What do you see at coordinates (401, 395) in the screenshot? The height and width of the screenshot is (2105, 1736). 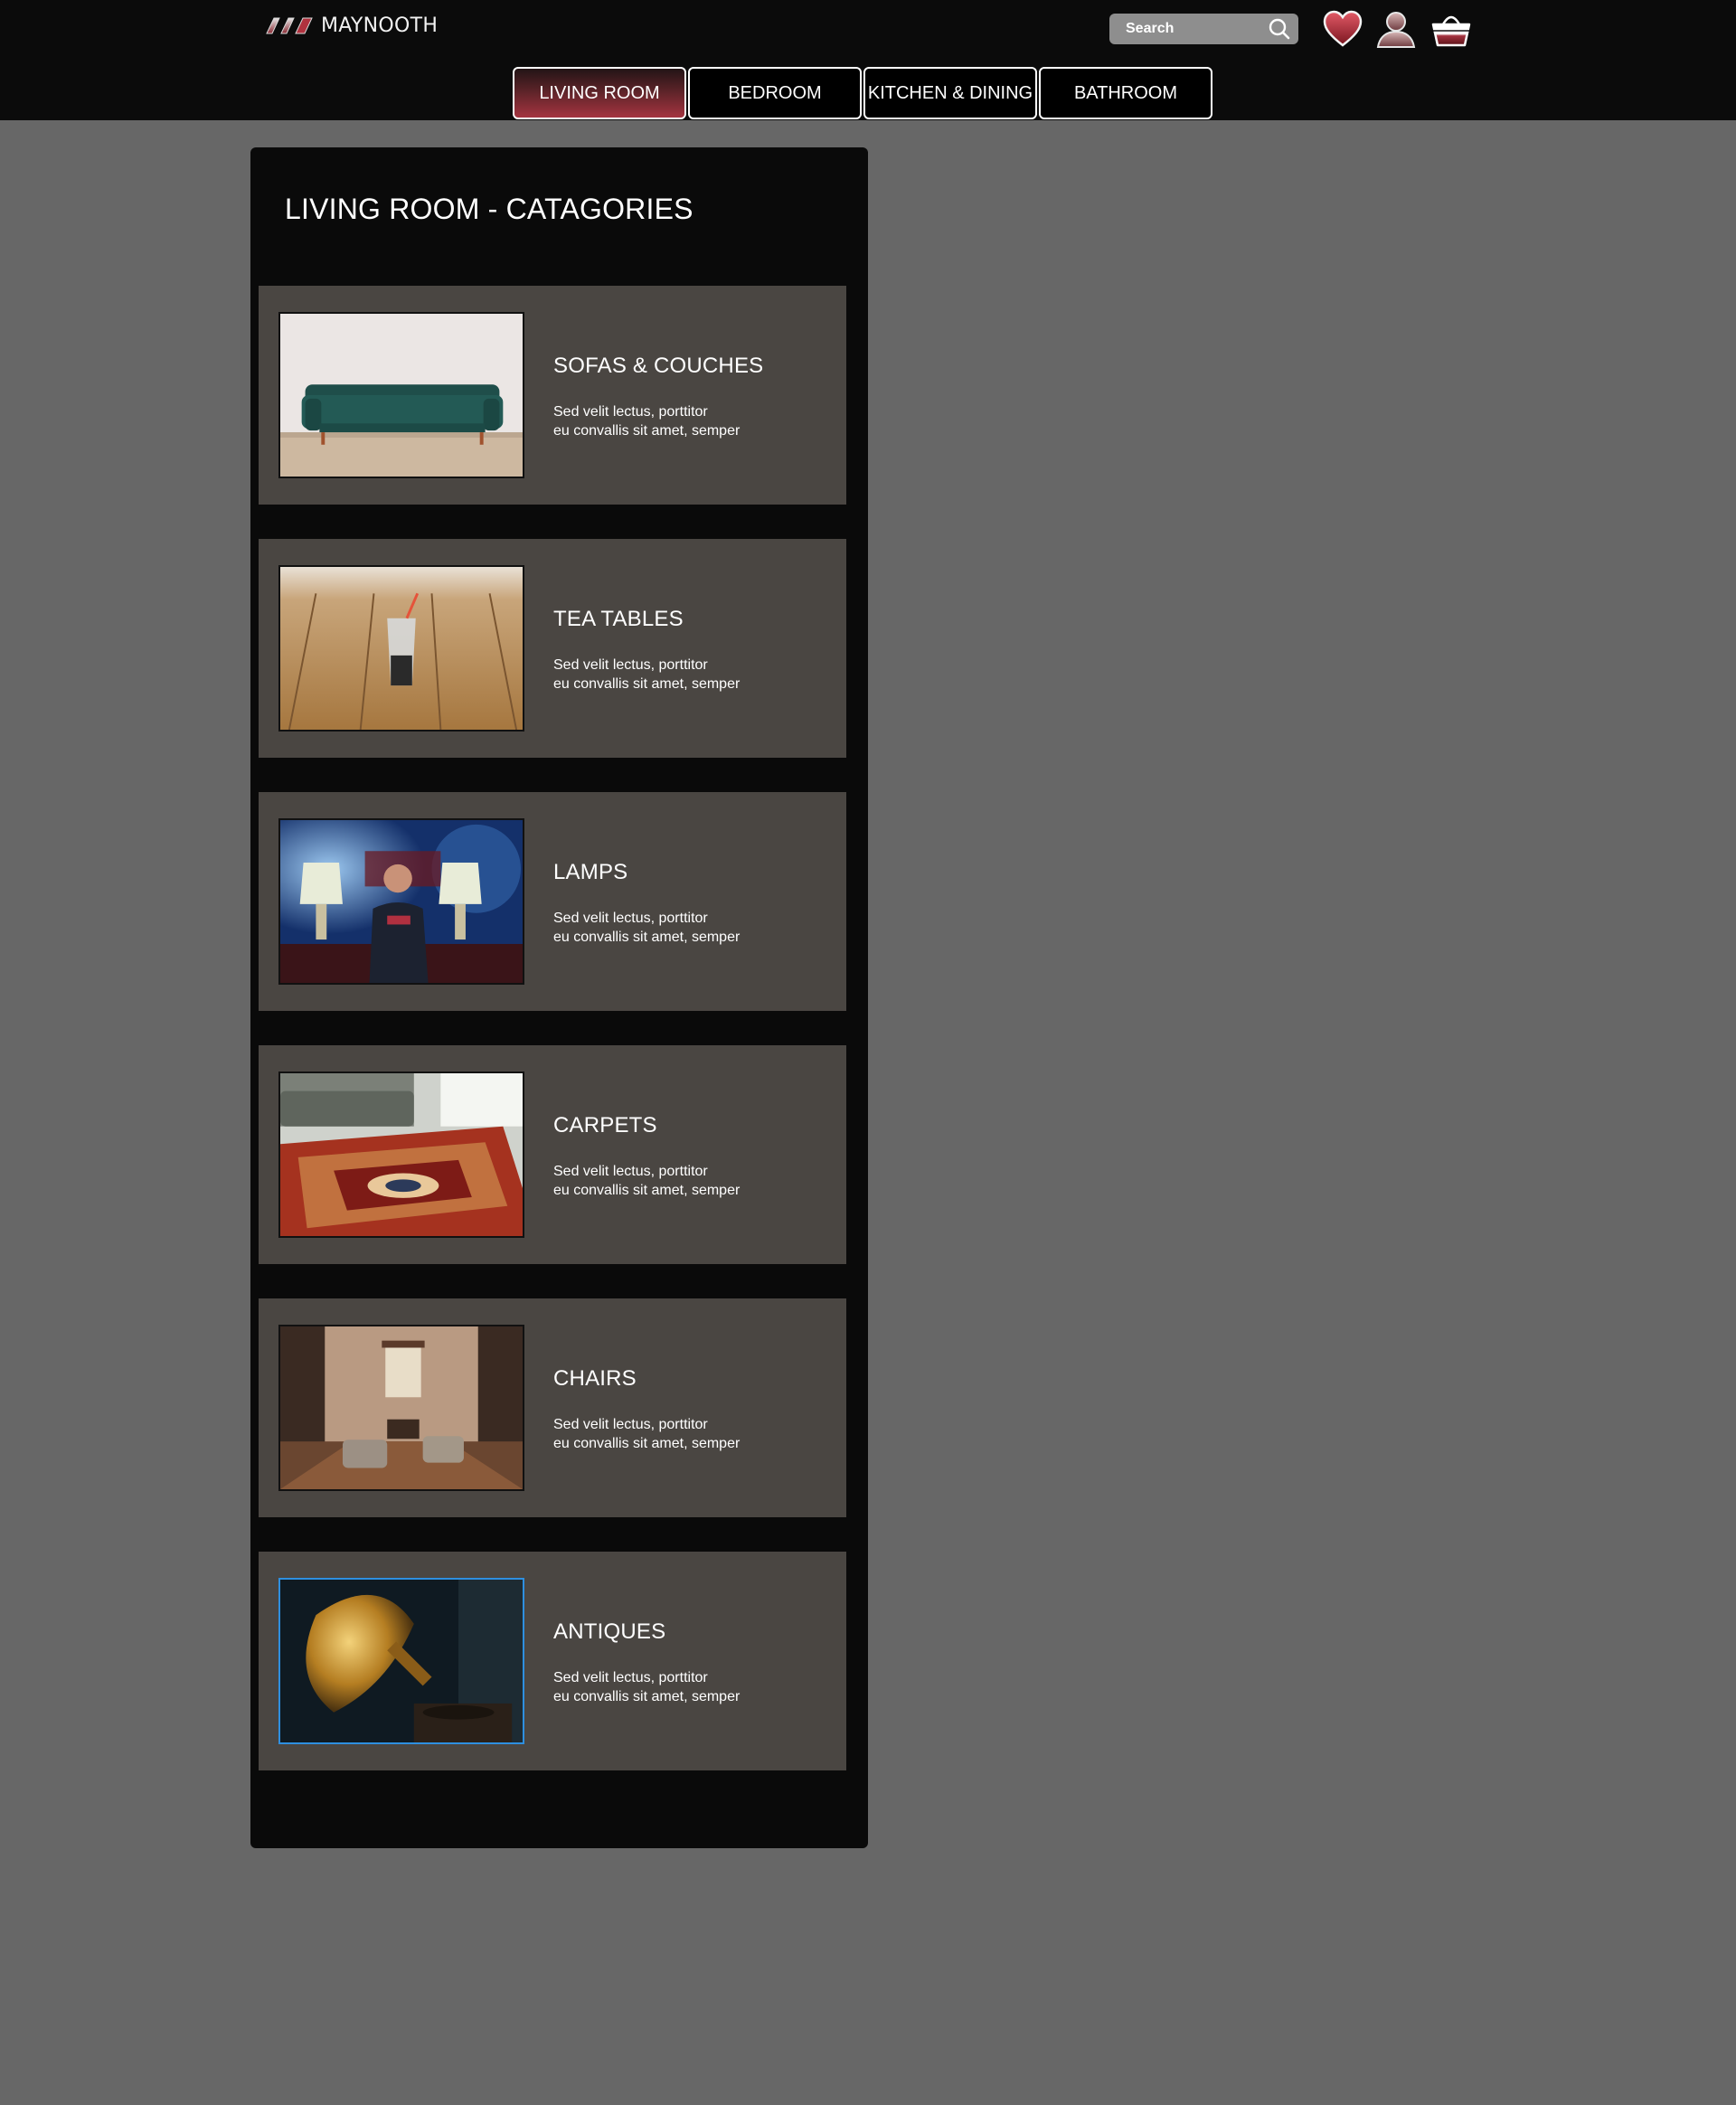 I see `sofa-image` at bounding box center [401, 395].